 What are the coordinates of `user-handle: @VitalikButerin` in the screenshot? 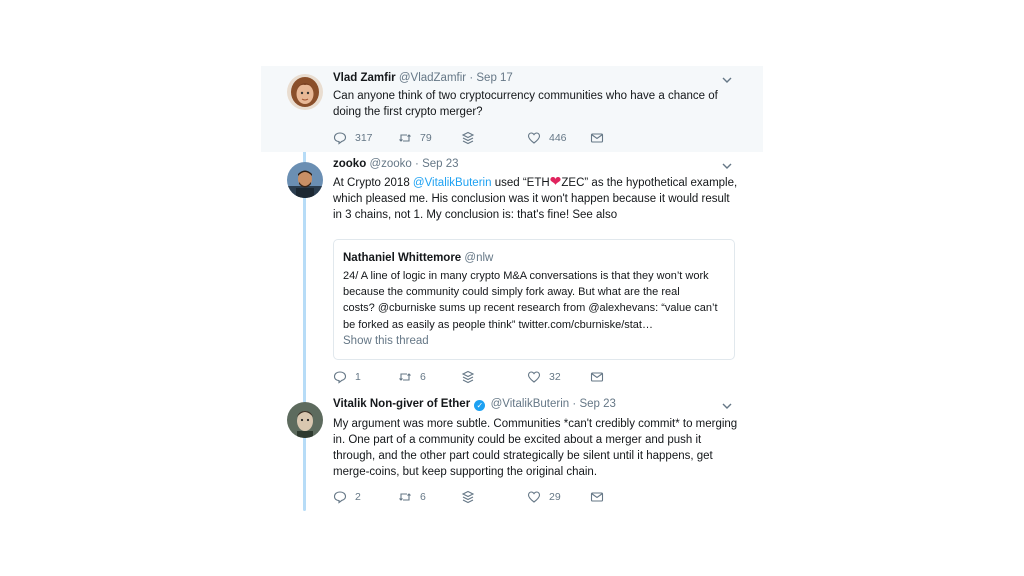 It's located at (530, 404).